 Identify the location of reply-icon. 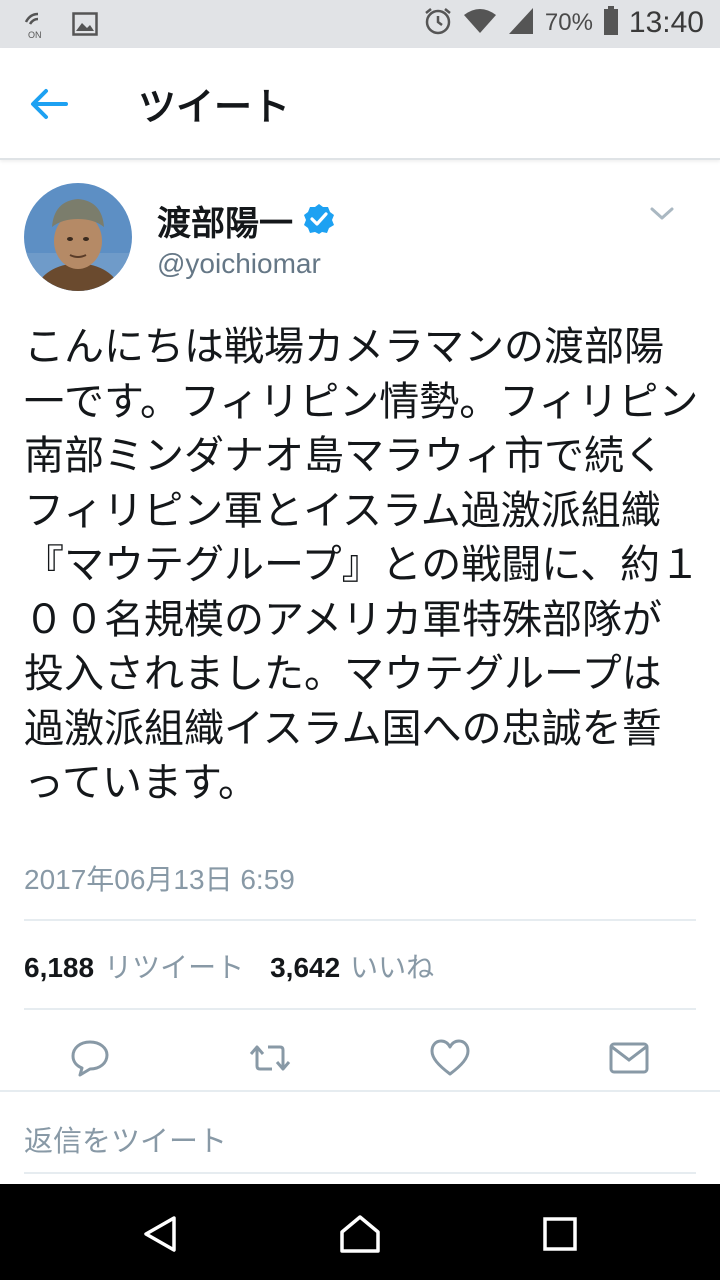
(90, 1058).